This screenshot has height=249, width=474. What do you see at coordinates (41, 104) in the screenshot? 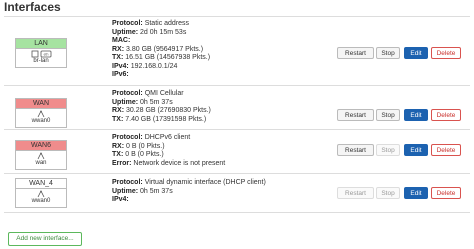
I see `interface-name: WAN` at bounding box center [41, 104].